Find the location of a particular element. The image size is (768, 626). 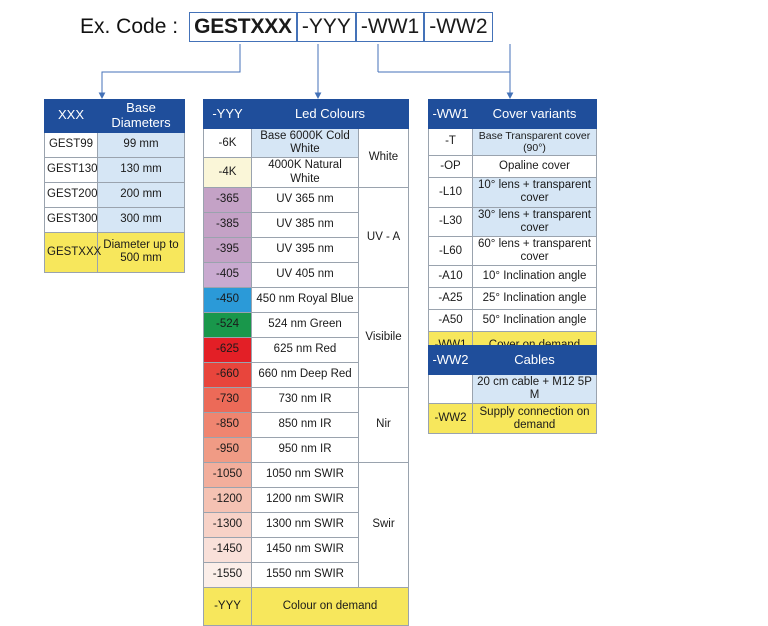

cover-row-code: -L30 is located at coordinates (450, 222).